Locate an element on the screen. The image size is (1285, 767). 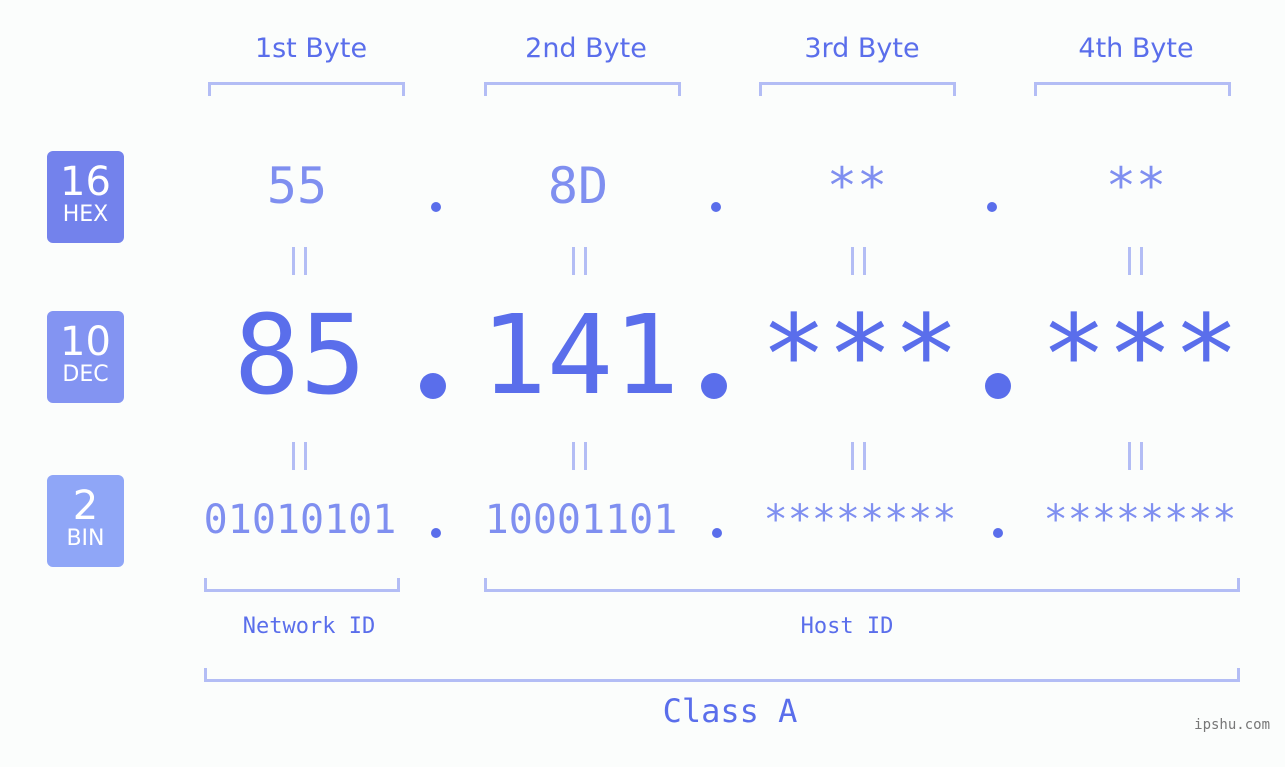
dec-badge: 10 DEC is located at coordinates (85, 357).